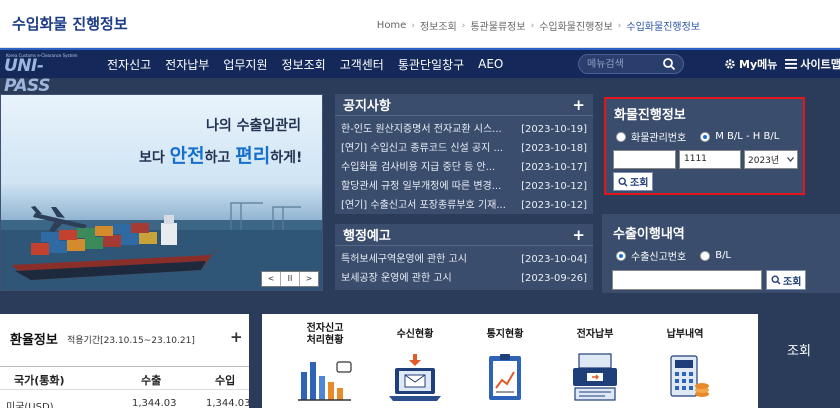 The width and height of the screenshot is (840, 408). What do you see at coordinates (225, 380) in the screenshot?
I see `column-import: 수입` at bounding box center [225, 380].